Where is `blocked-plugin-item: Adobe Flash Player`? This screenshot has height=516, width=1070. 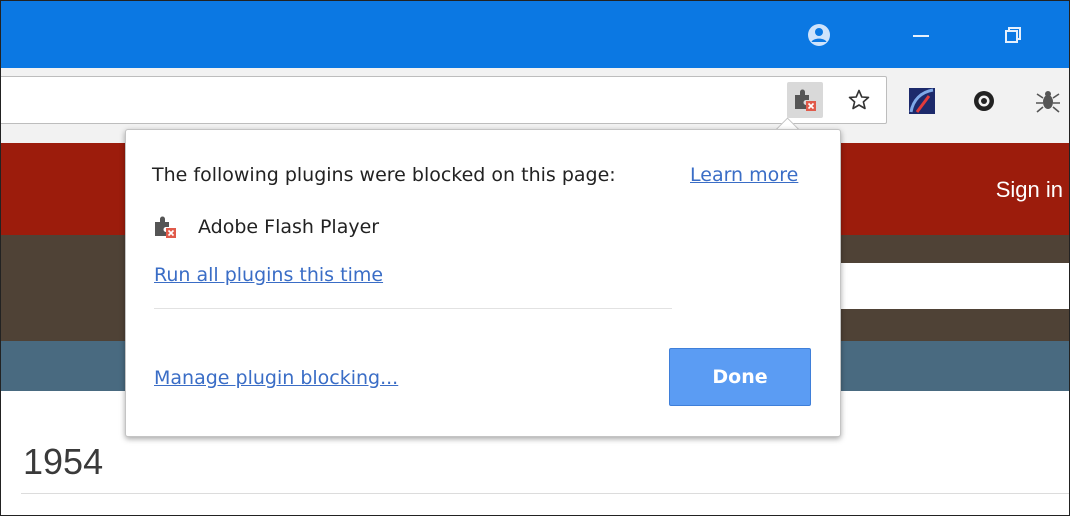
blocked-plugin-item: Adobe Flash Player is located at coordinates (265, 227).